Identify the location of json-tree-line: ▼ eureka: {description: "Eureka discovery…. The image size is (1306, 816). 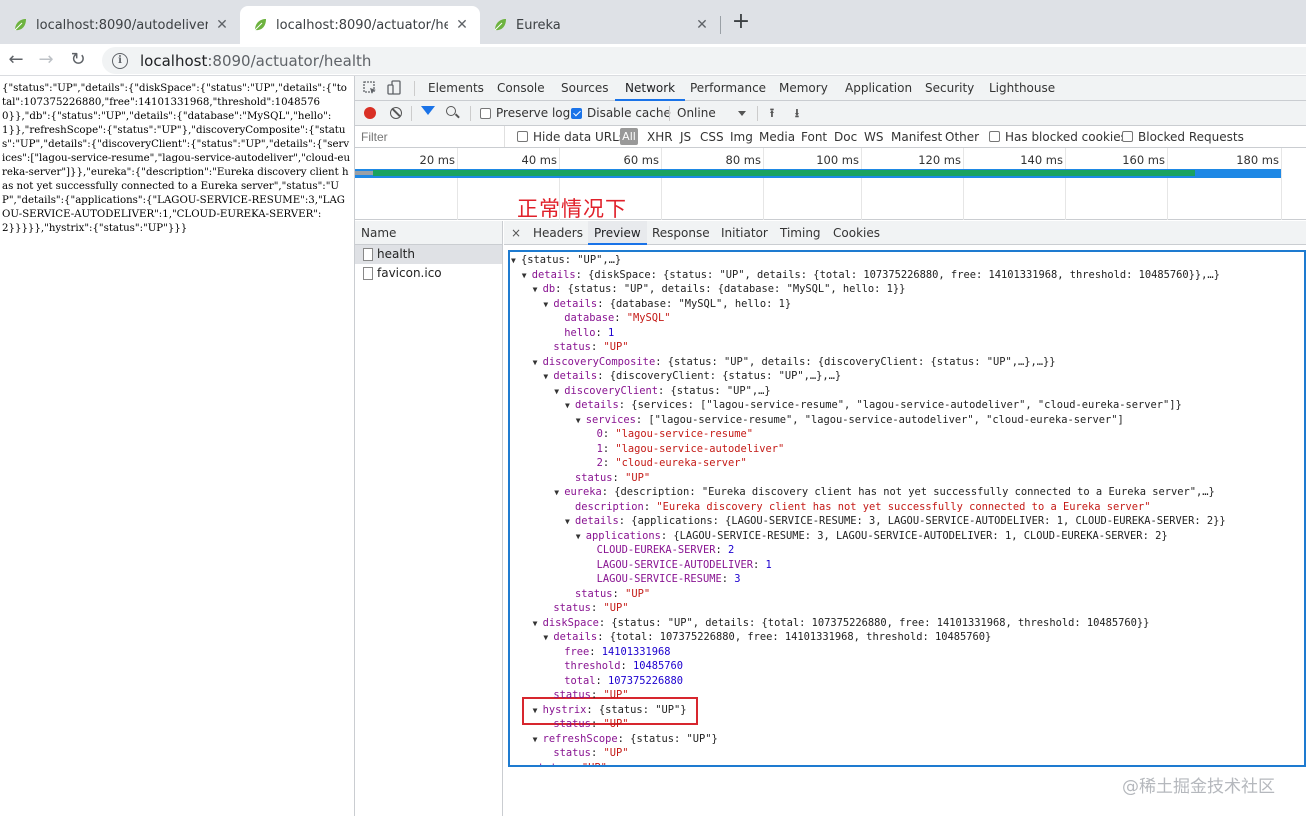
(884, 492).